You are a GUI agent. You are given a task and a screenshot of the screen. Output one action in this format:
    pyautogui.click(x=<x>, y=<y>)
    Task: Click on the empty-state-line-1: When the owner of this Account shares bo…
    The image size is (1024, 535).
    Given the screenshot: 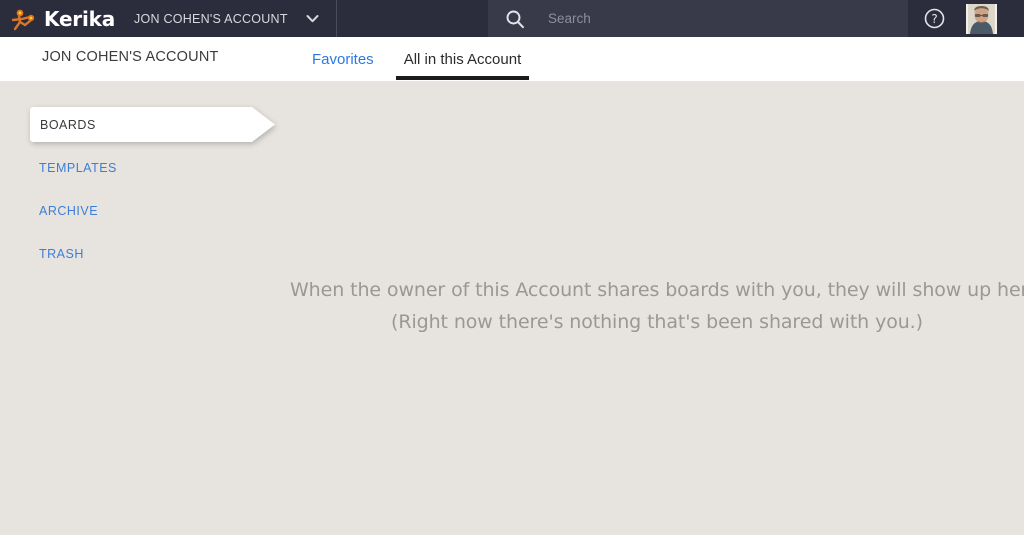 What is the action you would take?
    pyautogui.click(x=657, y=290)
    